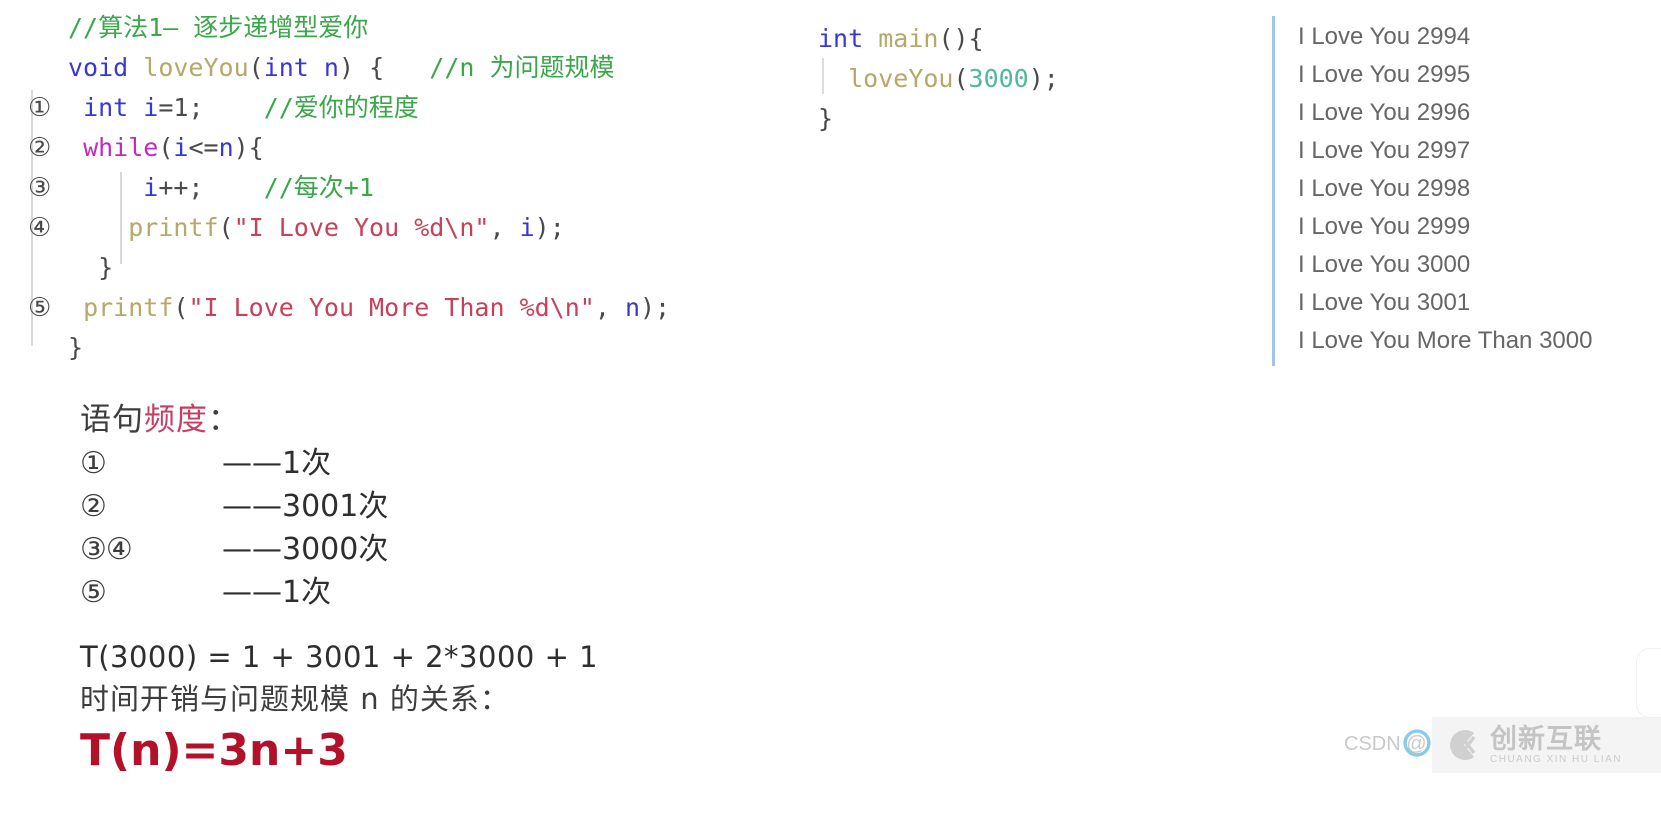  What do you see at coordinates (938, 120) in the screenshot?
I see `main-code-line: }` at bounding box center [938, 120].